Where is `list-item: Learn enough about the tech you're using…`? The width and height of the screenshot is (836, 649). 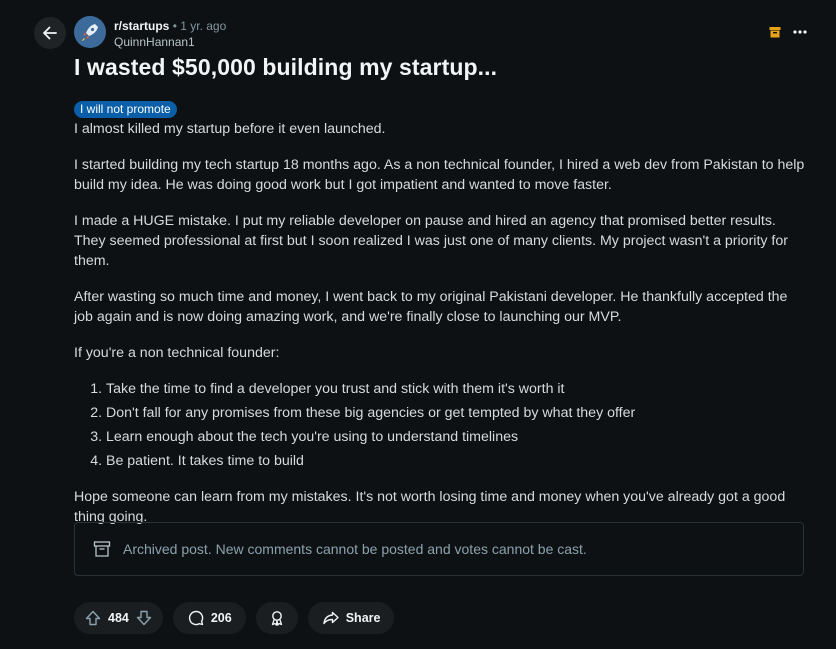 list-item: Learn enough about the tech you're using… is located at coordinates (458, 437).